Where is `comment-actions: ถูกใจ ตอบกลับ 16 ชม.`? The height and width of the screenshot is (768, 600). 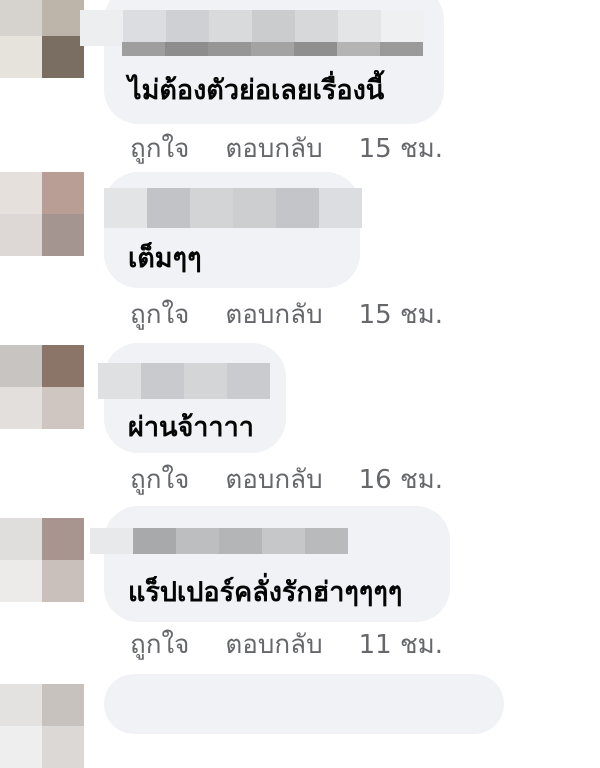 comment-actions: ถูกใจ ตอบกลับ 16 ชม. is located at coordinates (286, 479).